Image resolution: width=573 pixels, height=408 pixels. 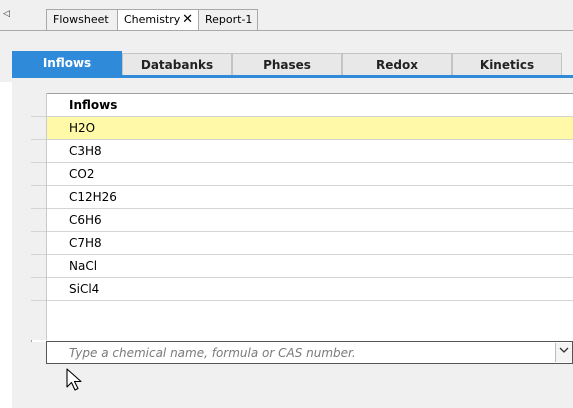 I want to click on table-row: H2O, so click(x=310, y=128).